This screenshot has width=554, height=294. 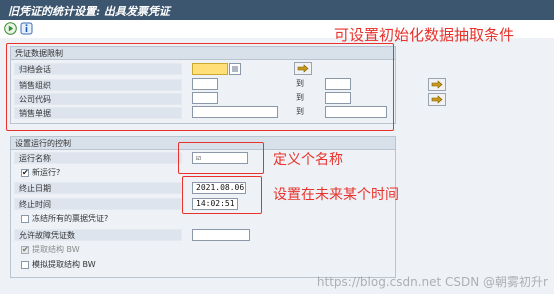 What do you see at coordinates (26, 28) in the screenshot?
I see `info-icon` at bounding box center [26, 28].